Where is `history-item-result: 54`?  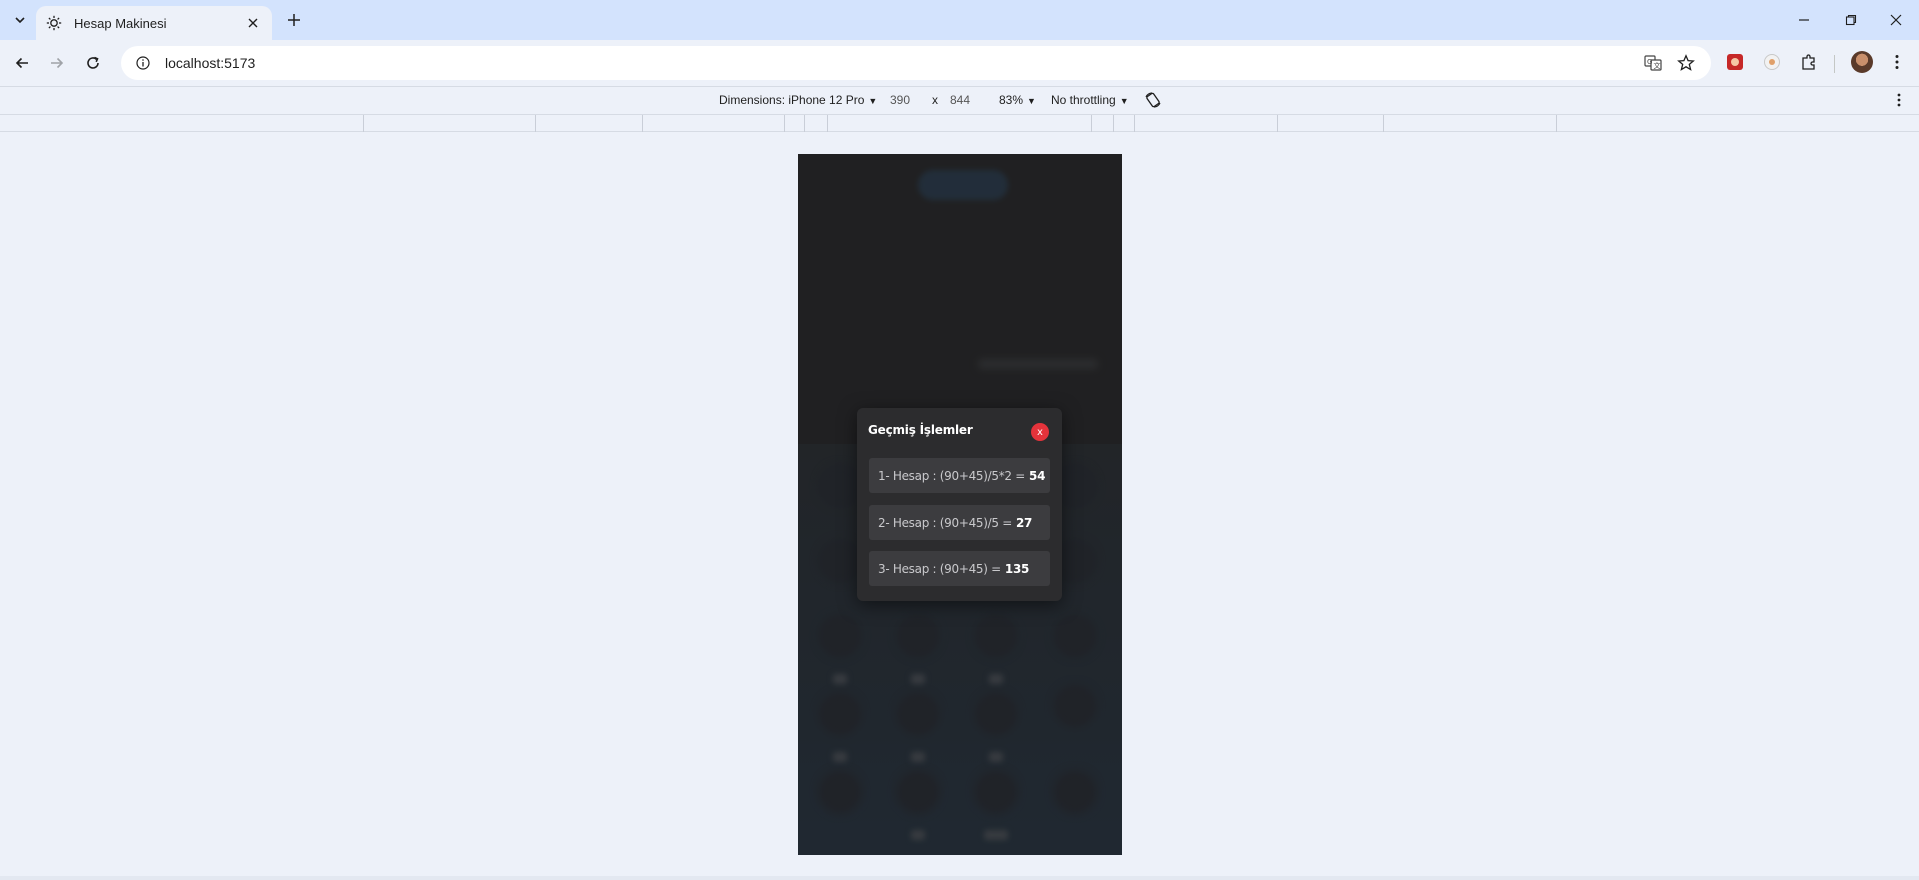 history-item-result: 54 is located at coordinates (1037, 475).